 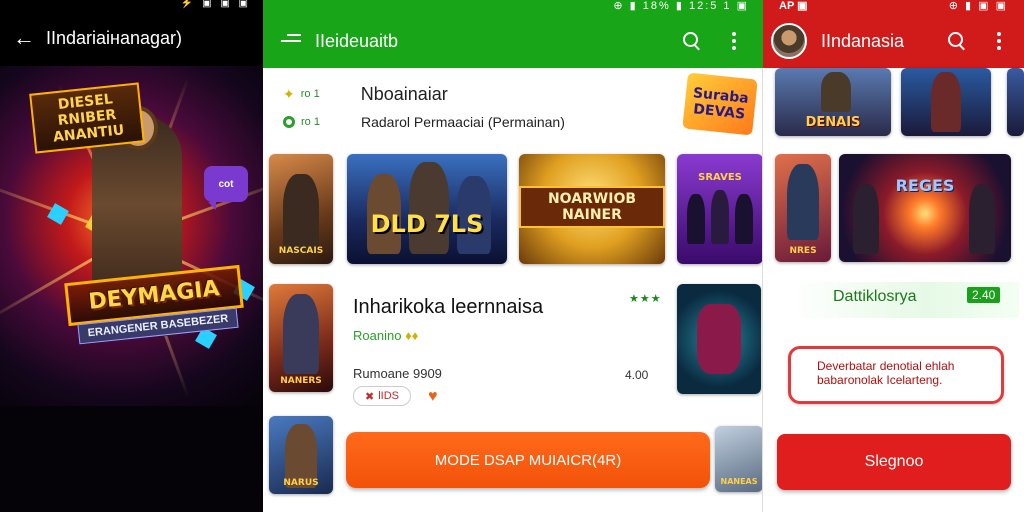 What do you see at coordinates (513, 7) in the screenshot?
I see `status-bar: ⊕ ▮ 18% ▮ 12:5 1 ▣` at bounding box center [513, 7].